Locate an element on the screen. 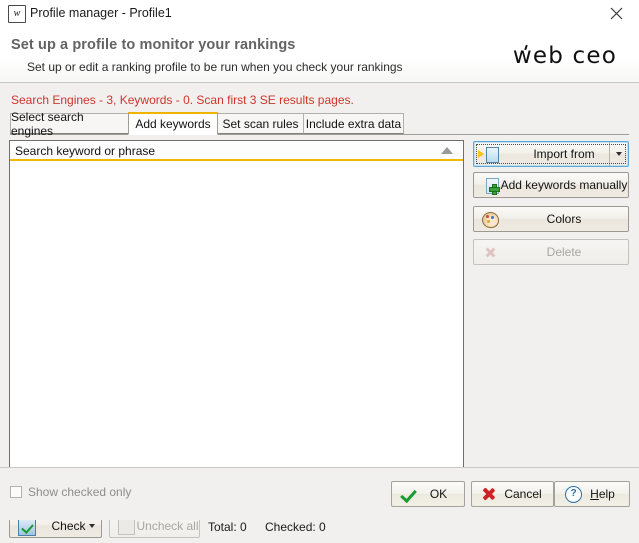 This screenshot has width=639, height=543. title-bar: w Profile manager - Profile1 is located at coordinates (319, 13).